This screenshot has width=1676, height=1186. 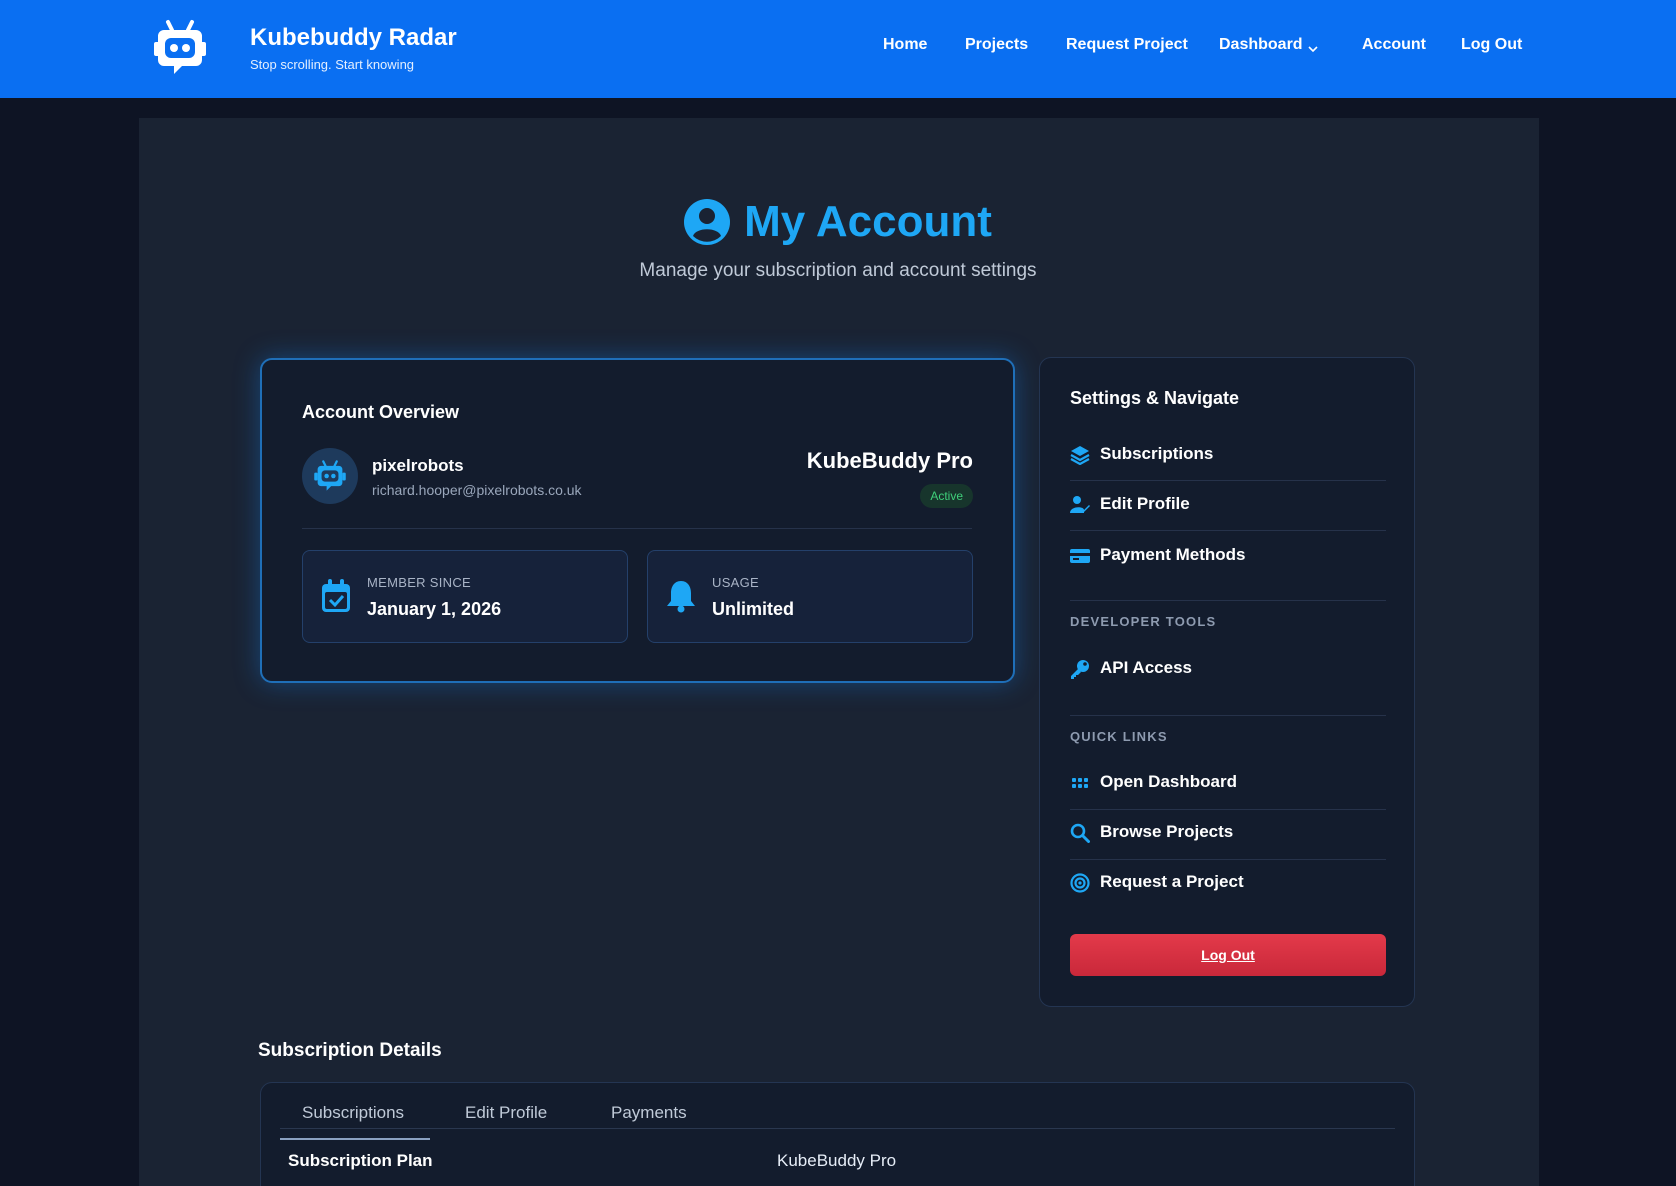 I want to click on search-icon, so click(x=1080, y=833).